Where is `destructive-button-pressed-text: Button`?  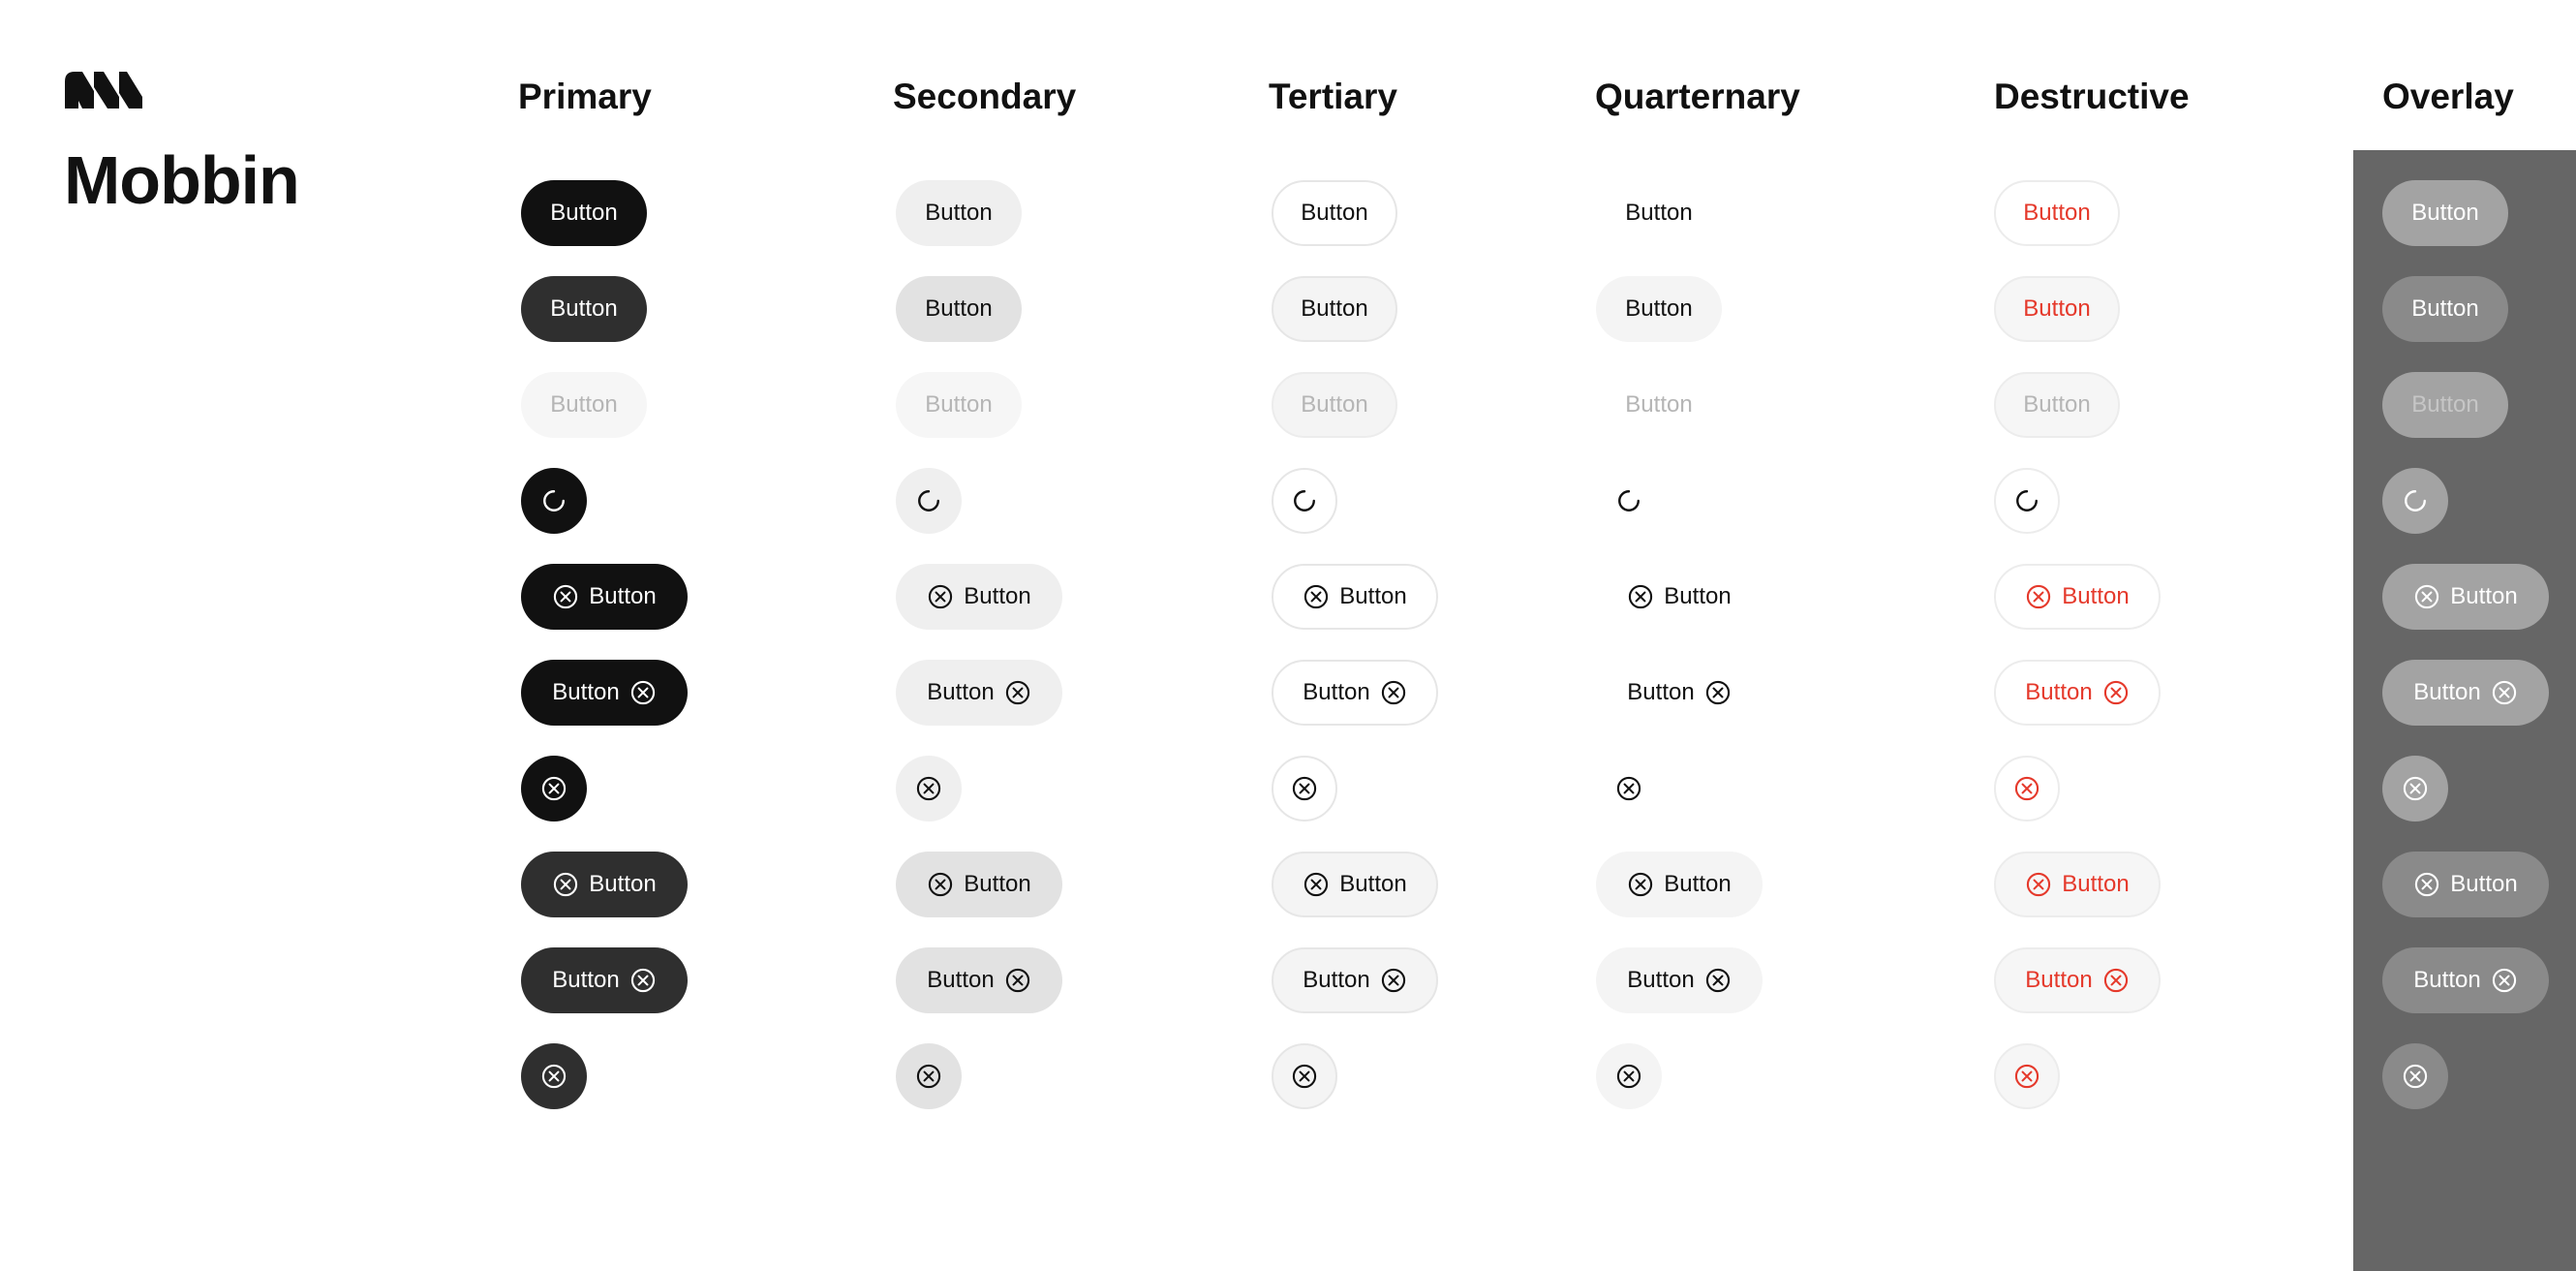
destructive-button-pressed-text: Button is located at coordinates (2057, 309).